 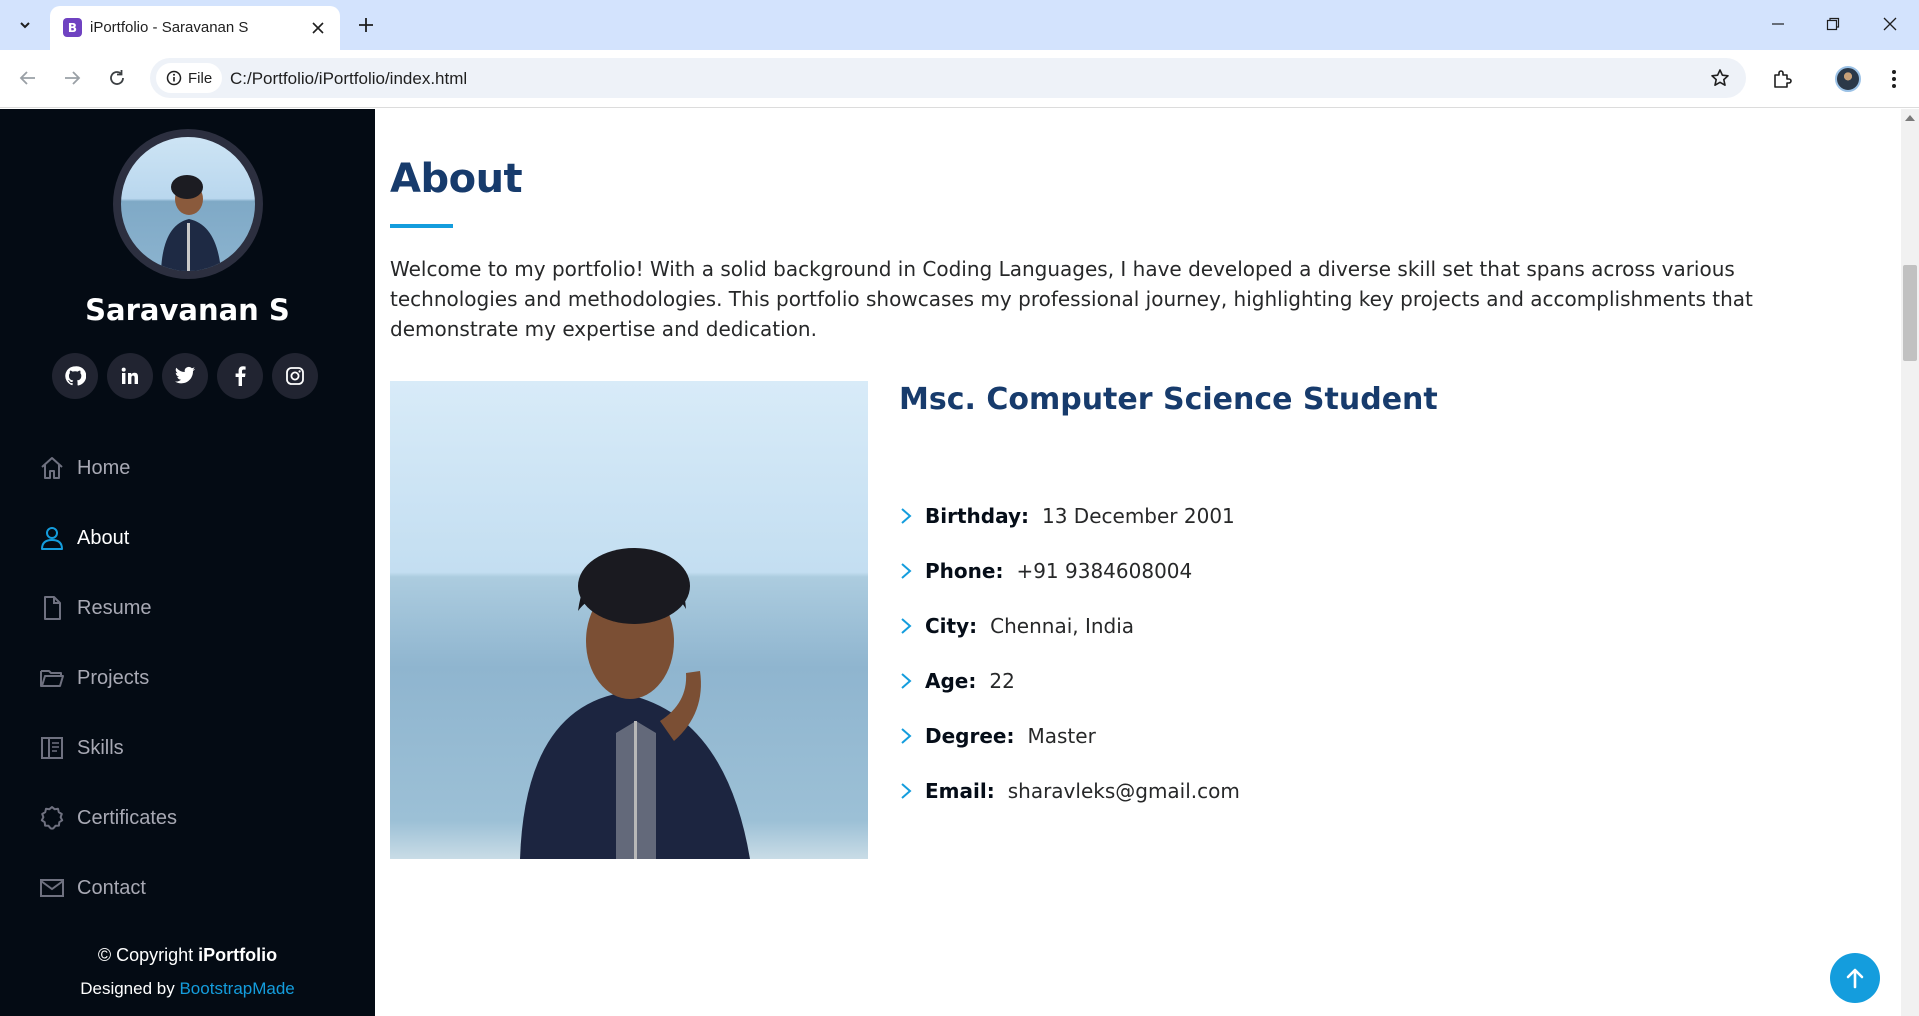 What do you see at coordinates (187, 748) in the screenshot?
I see `nav-item-skills: Skills` at bounding box center [187, 748].